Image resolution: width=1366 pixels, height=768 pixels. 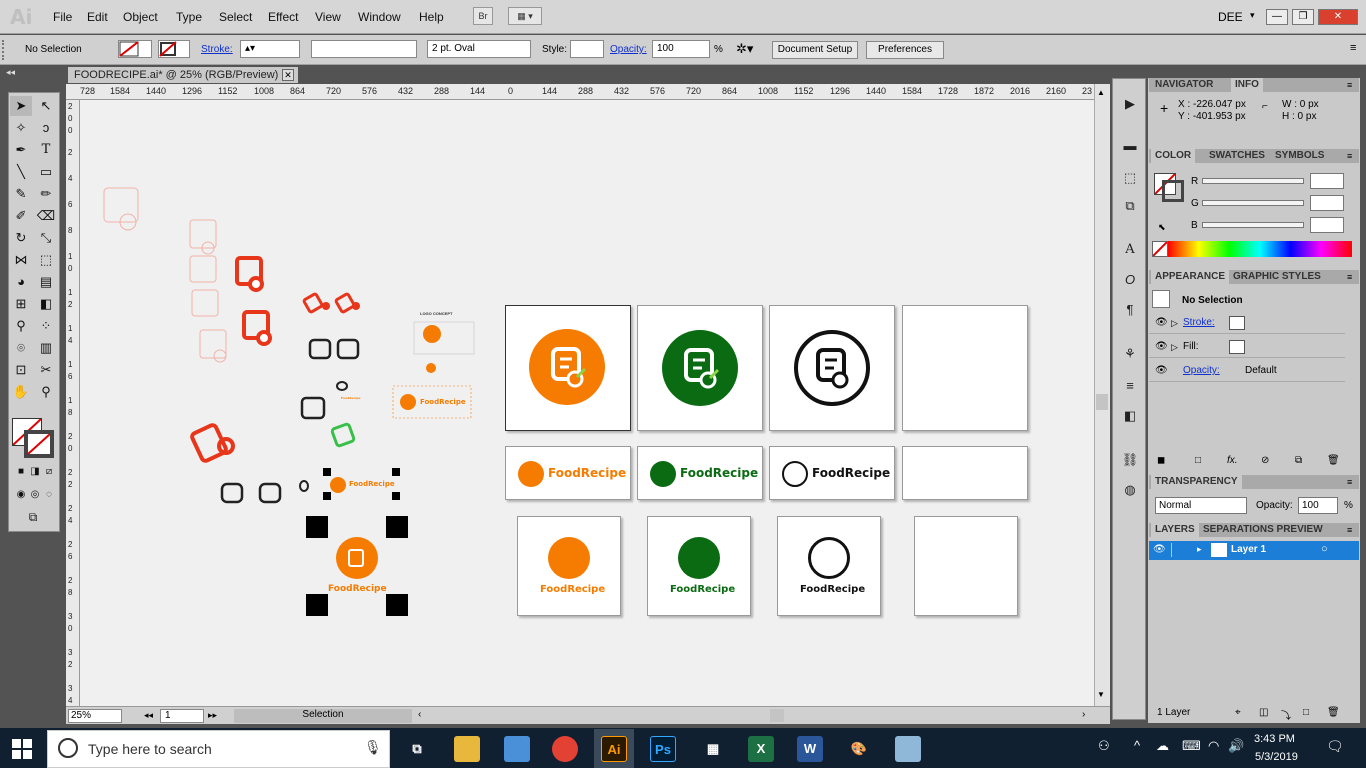 I want to click on artboard-green-horizontal: FoodRecipe, so click(x=700, y=473).